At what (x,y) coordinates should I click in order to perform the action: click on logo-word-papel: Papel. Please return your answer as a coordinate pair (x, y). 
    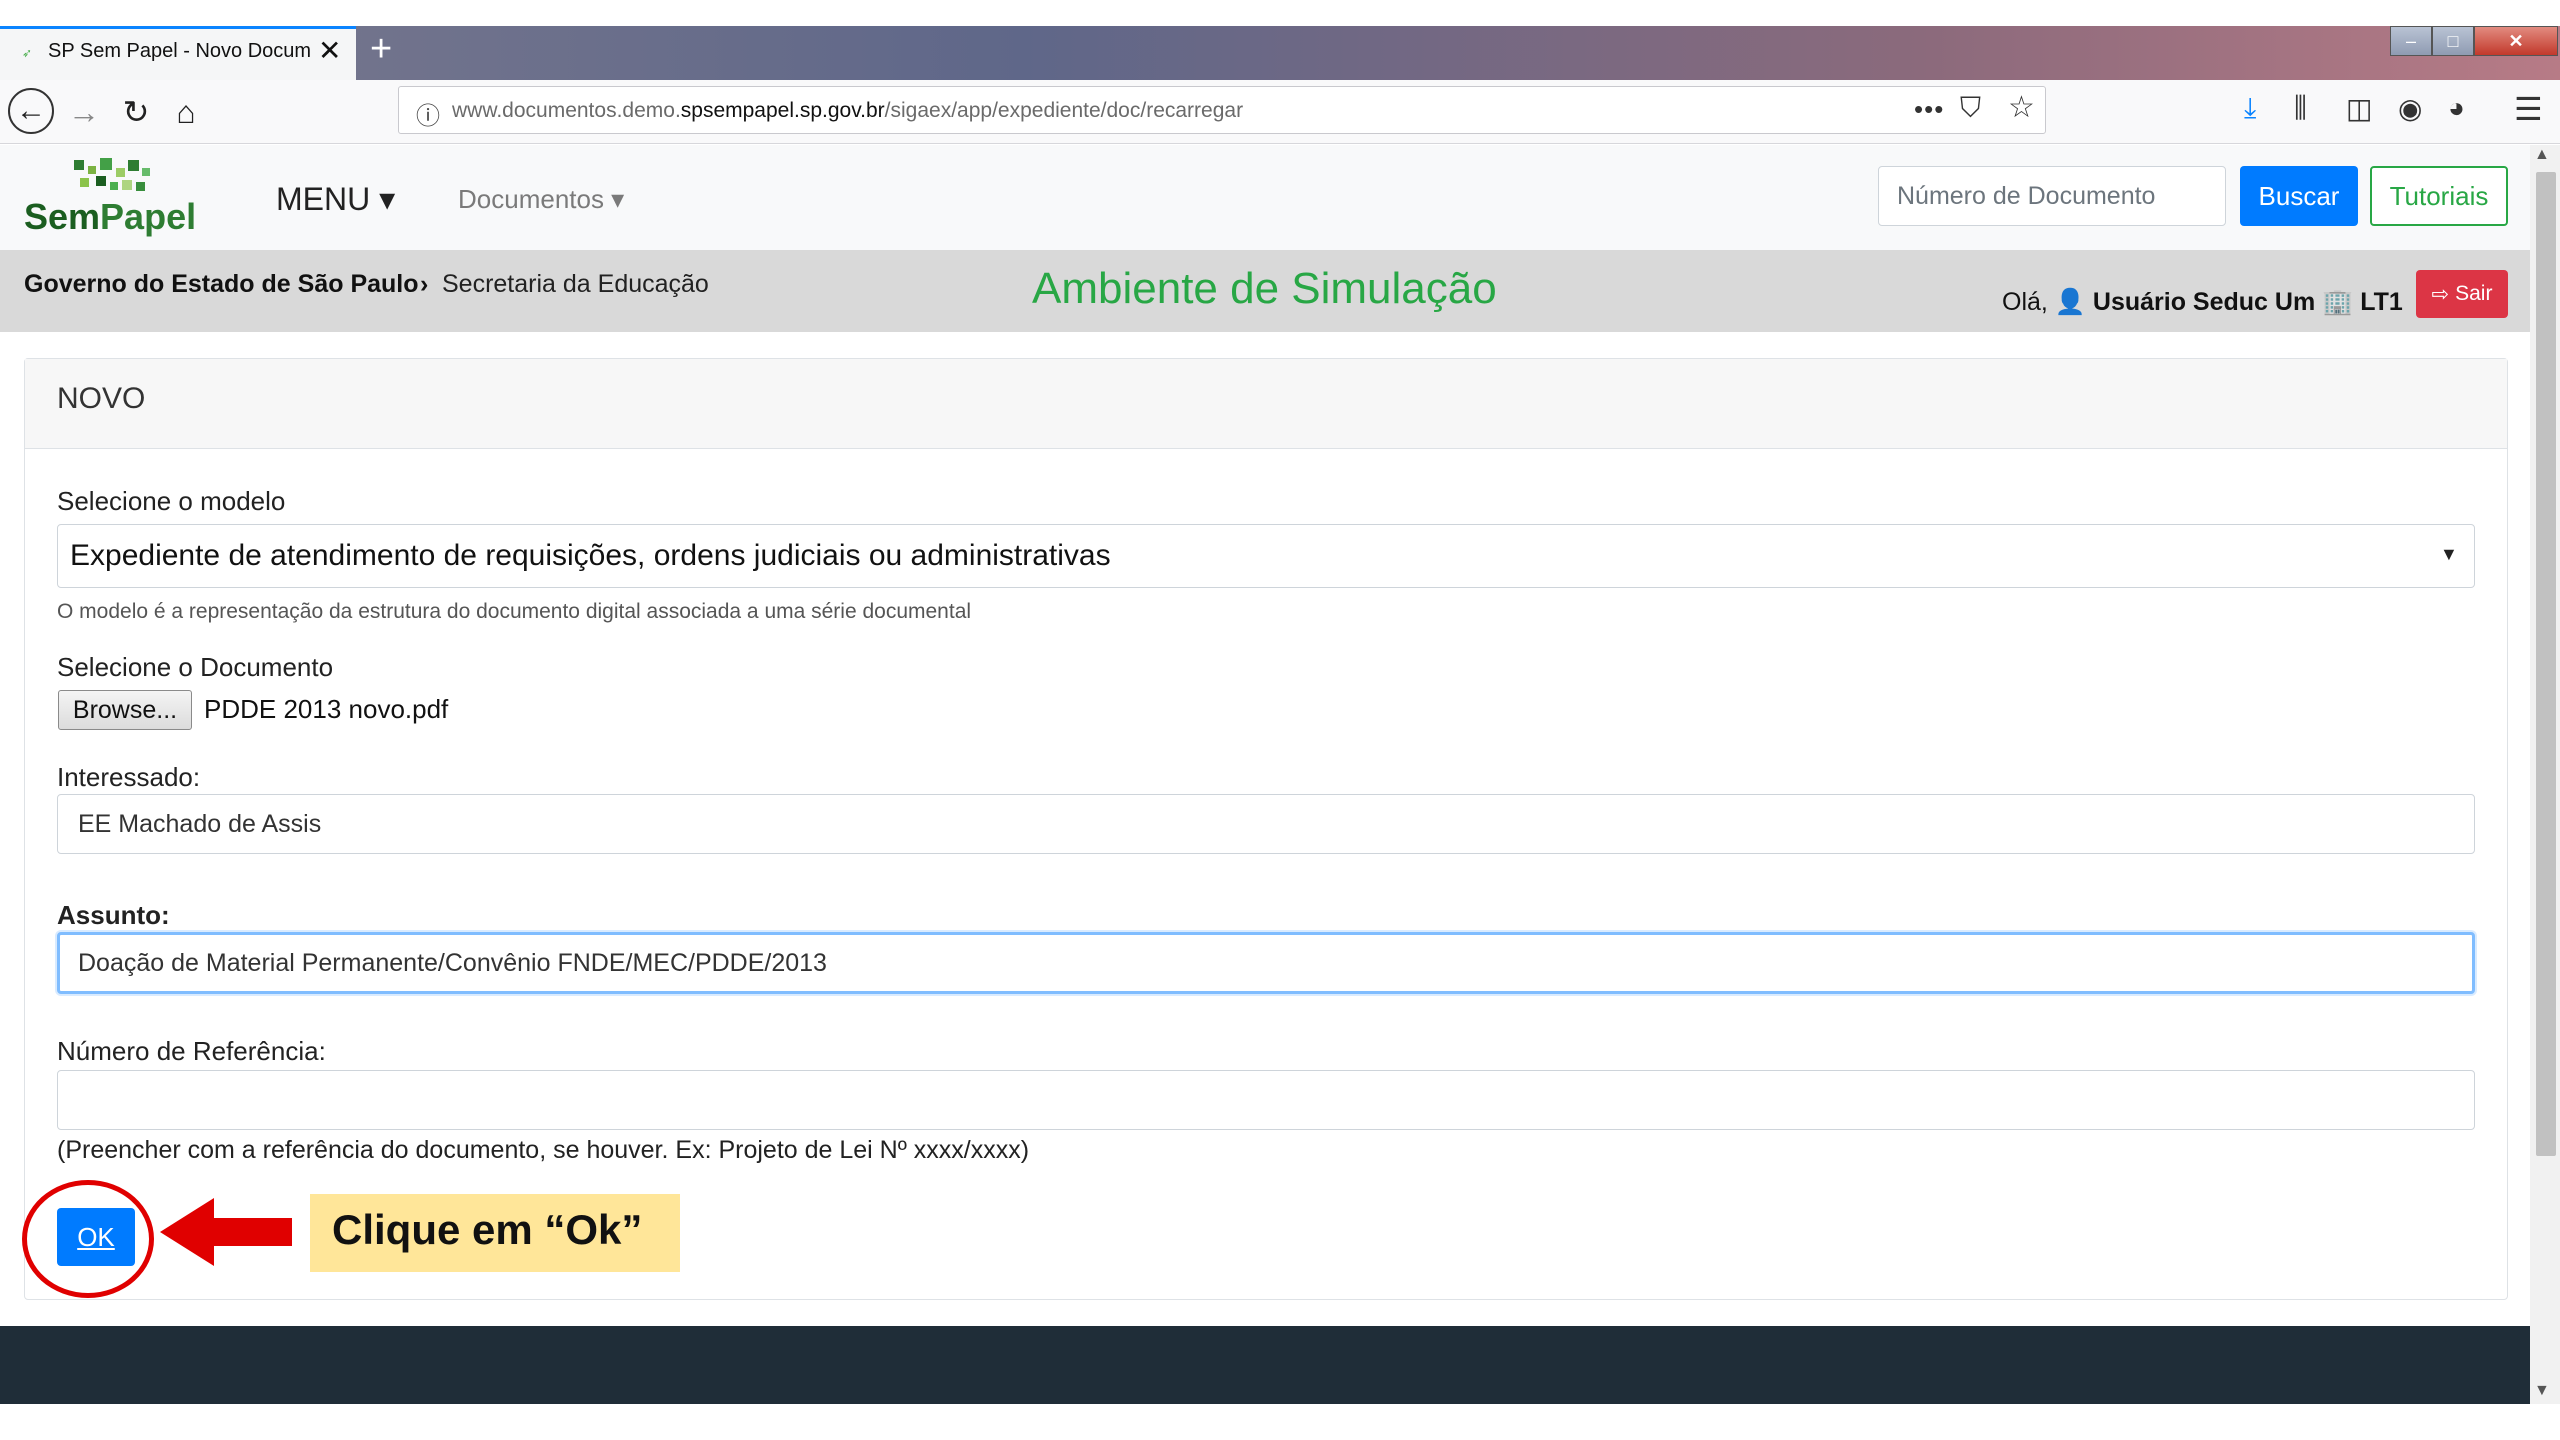
    Looking at the image, I should click on (148, 216).